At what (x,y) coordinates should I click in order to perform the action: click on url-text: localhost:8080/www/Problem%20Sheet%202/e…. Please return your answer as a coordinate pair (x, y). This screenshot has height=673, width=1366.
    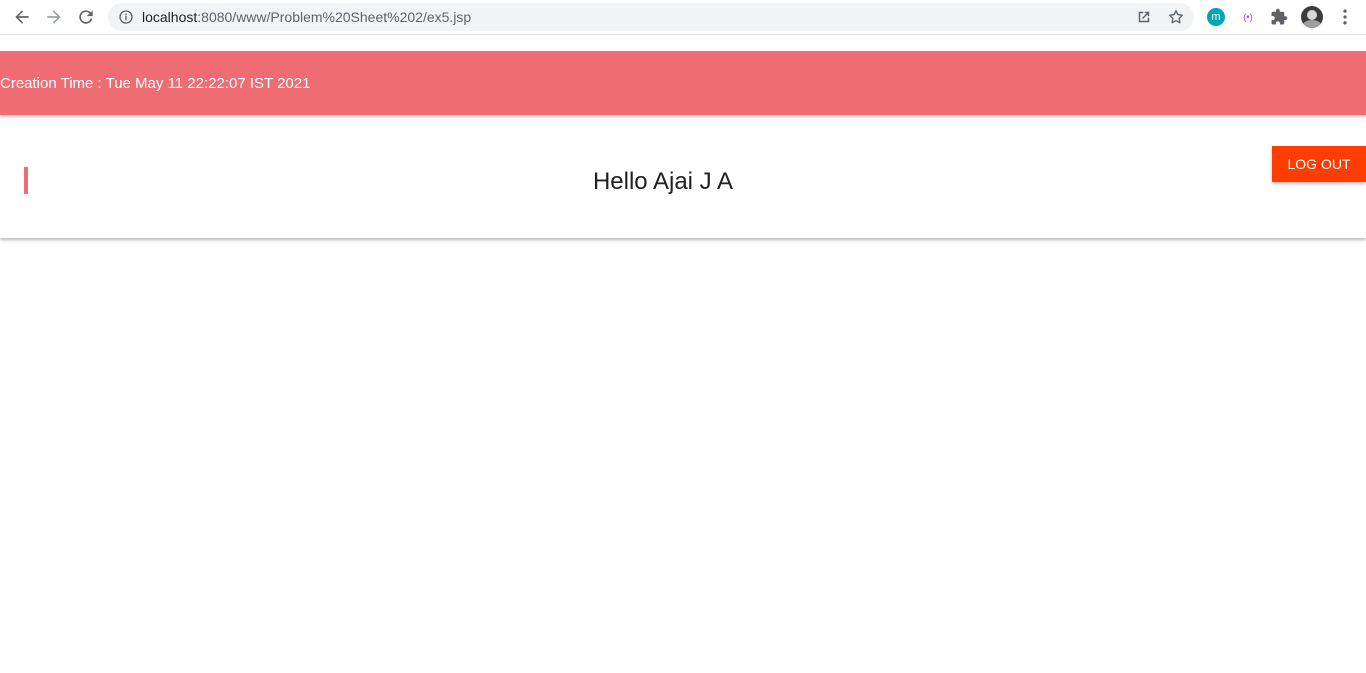
    Looking at the image, I should click on (306, 17).